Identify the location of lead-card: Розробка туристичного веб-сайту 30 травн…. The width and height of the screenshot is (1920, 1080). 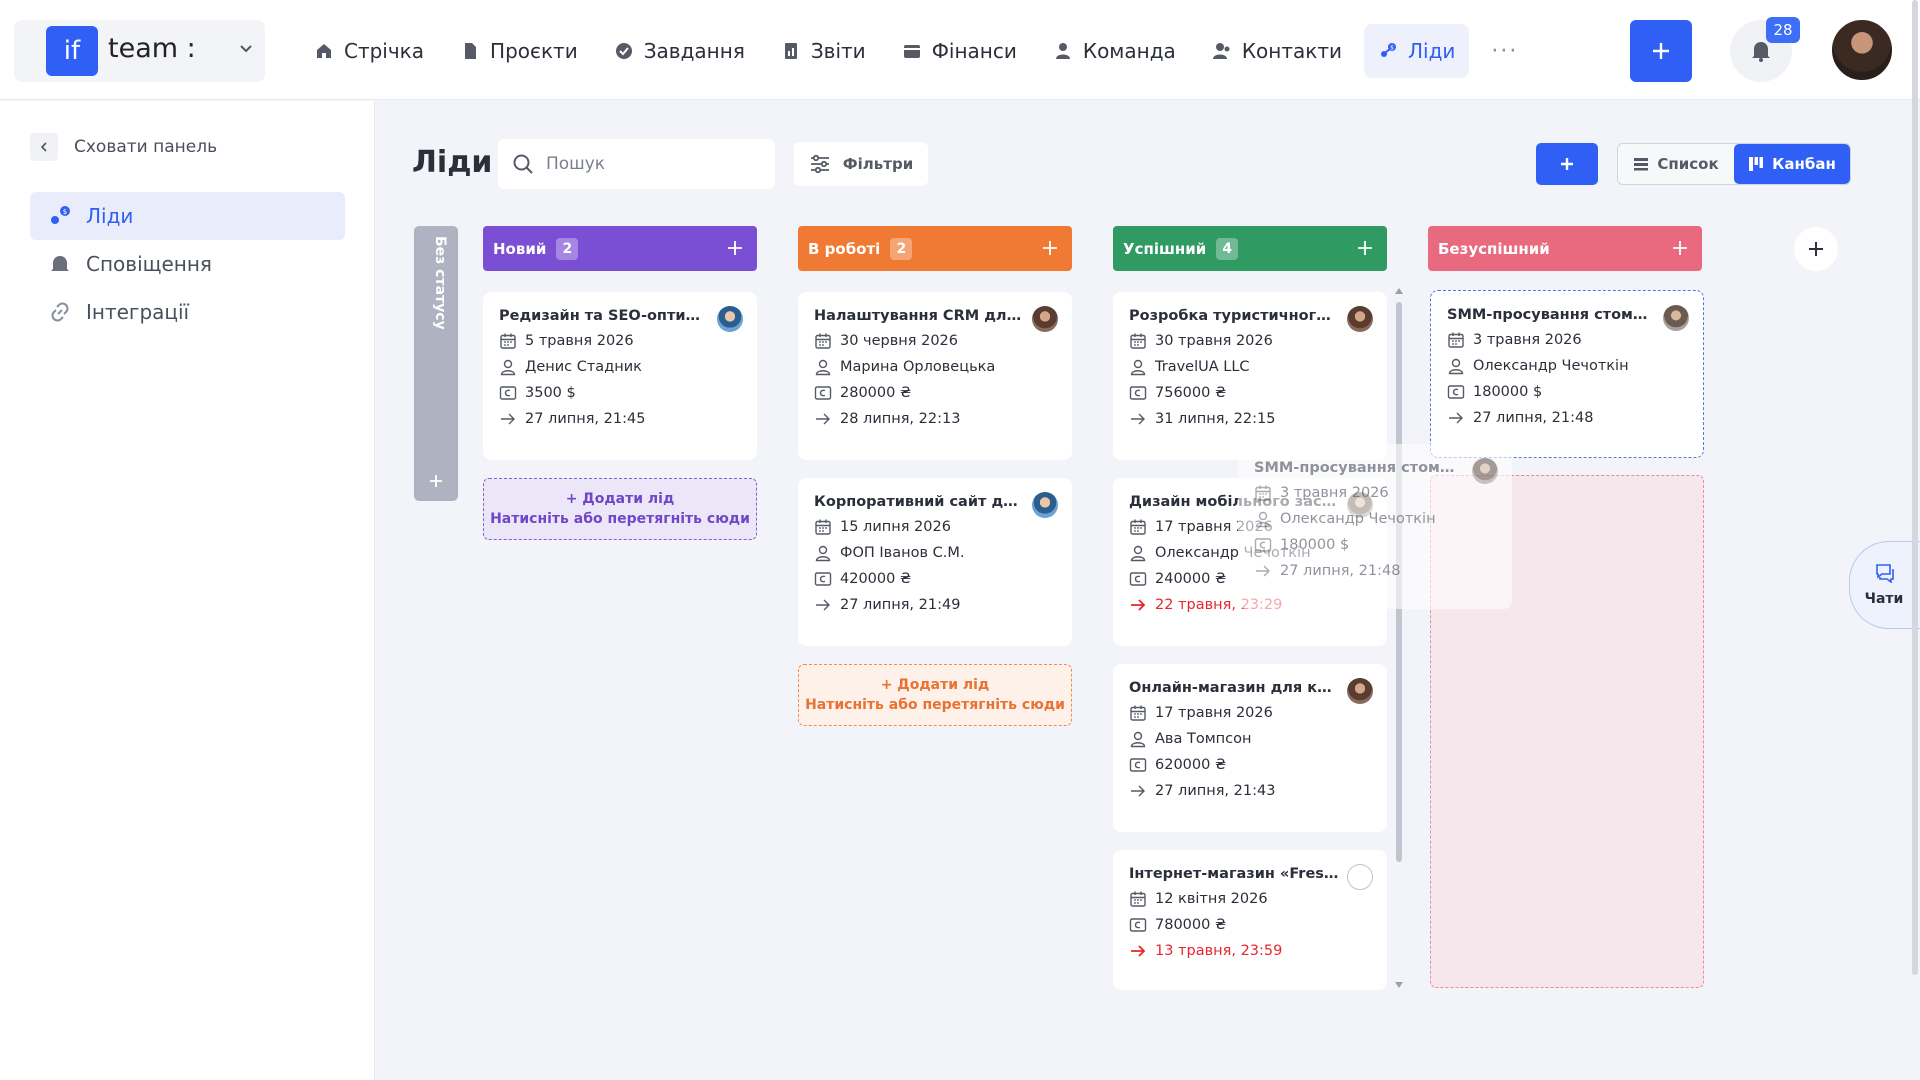
(1250, 376).